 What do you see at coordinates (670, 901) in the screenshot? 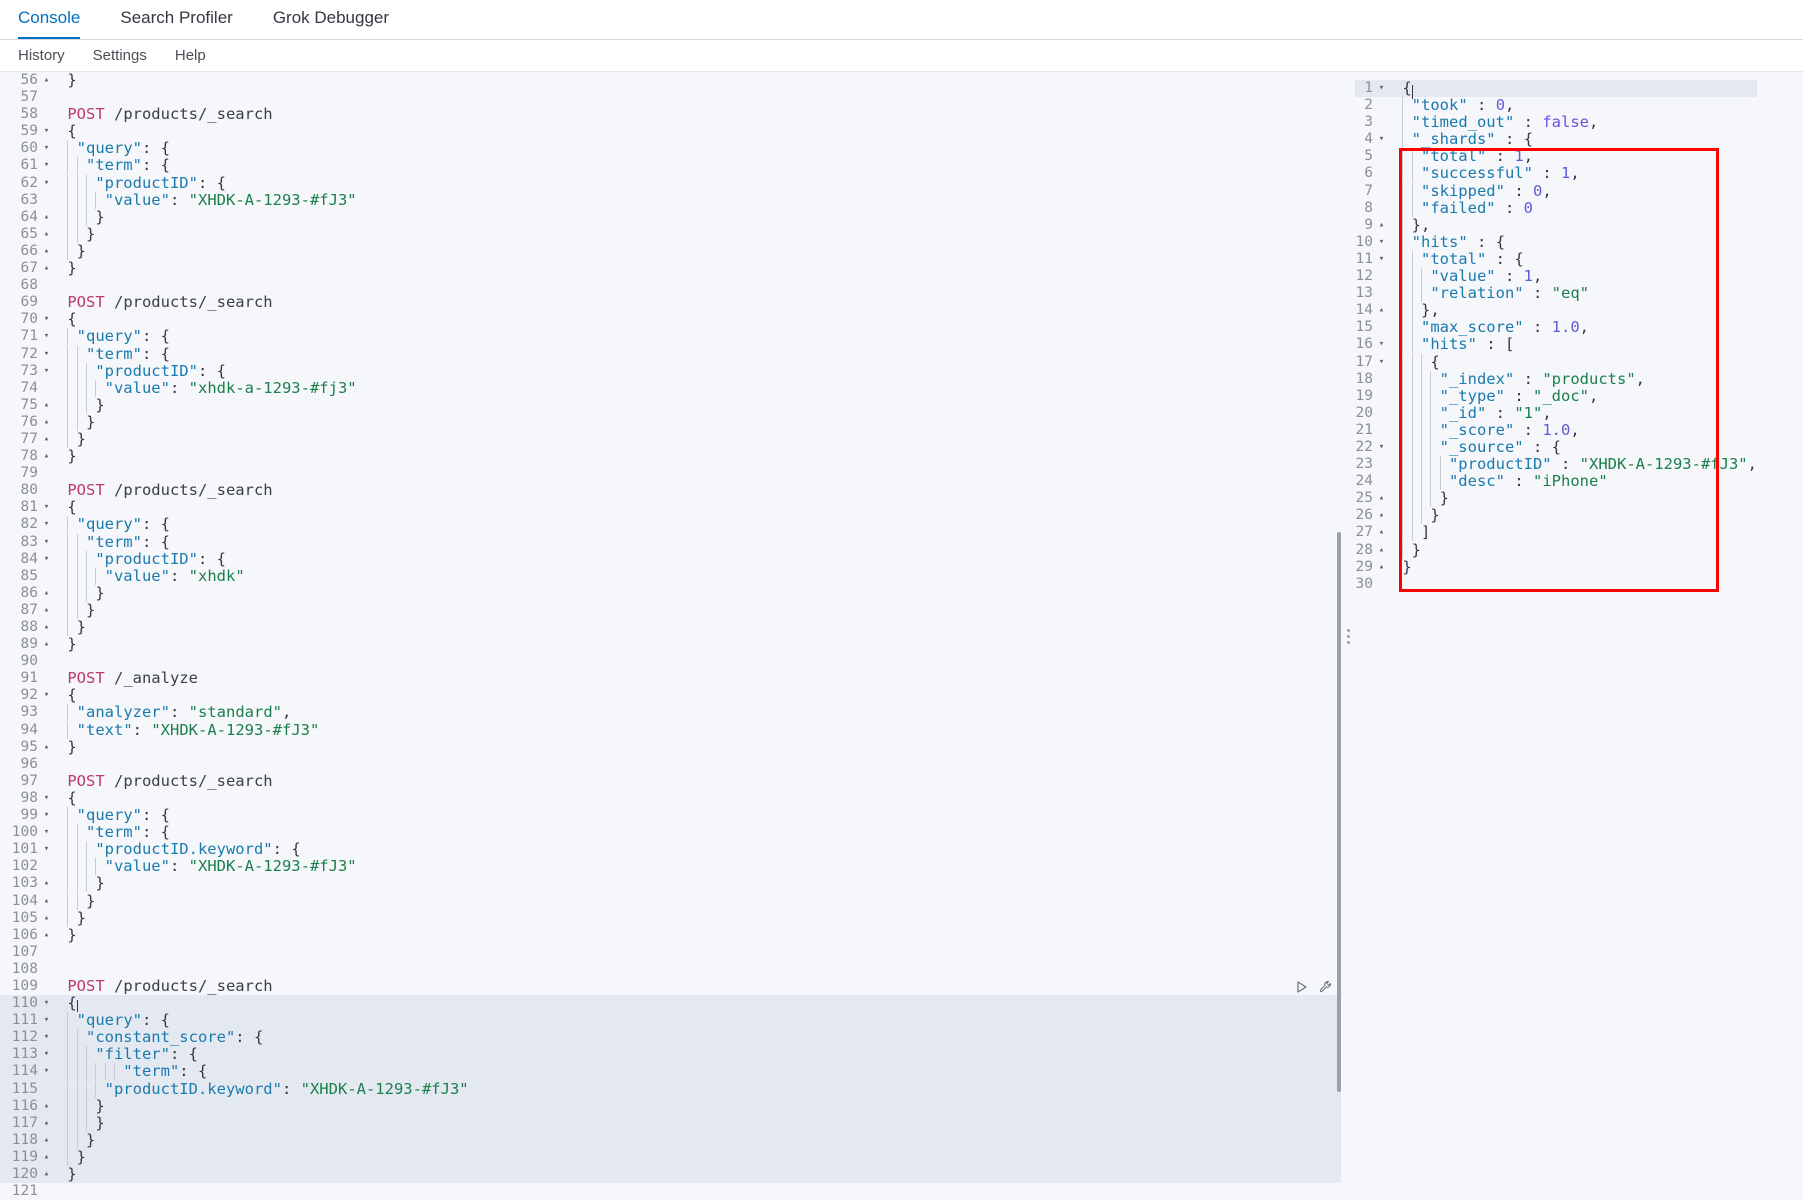
I see `code-line: 104 ▴}` at bounding box center [670, 901].